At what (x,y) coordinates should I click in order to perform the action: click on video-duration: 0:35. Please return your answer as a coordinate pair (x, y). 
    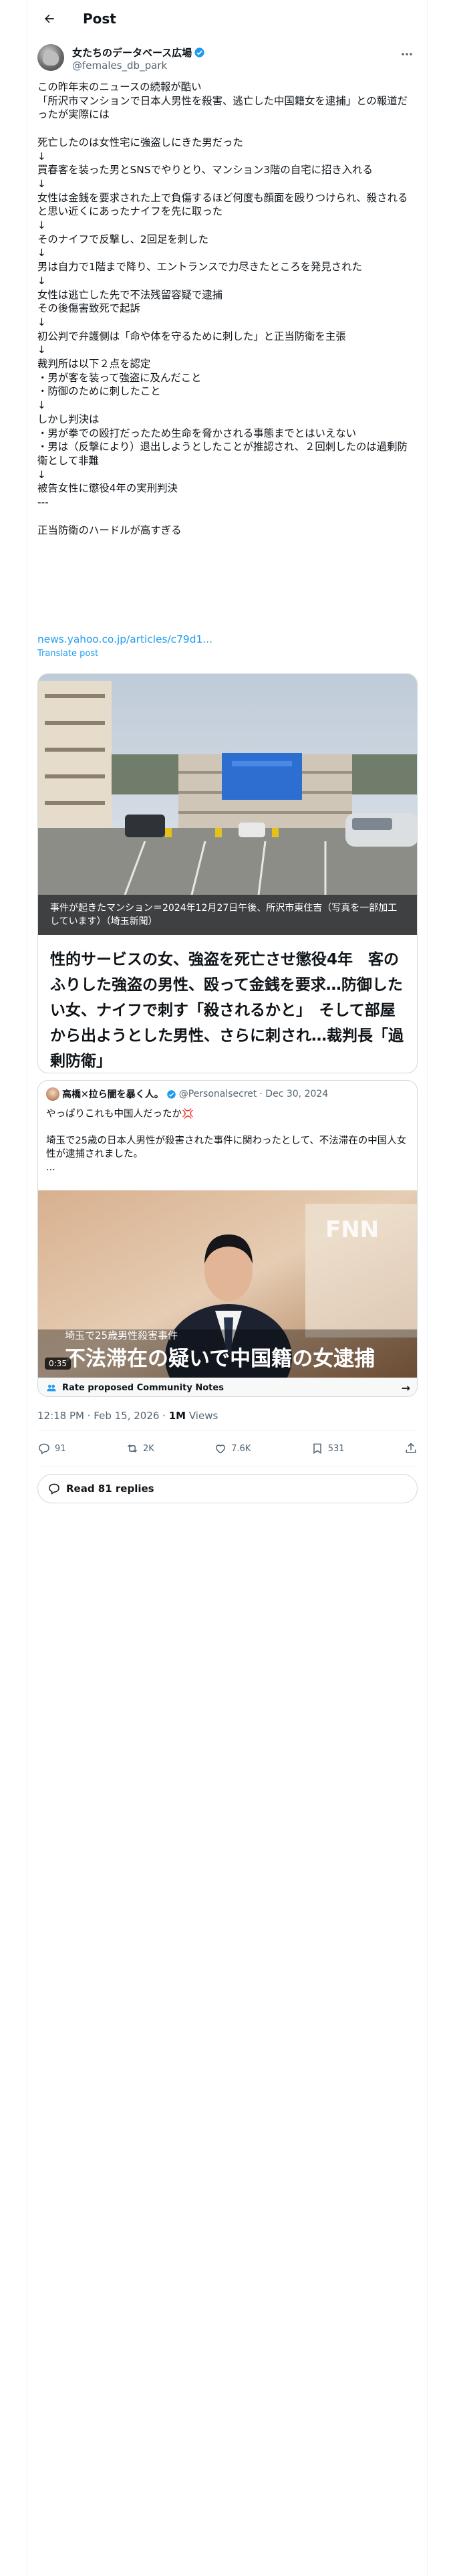
    Looking at the image, I should click on (58, 1364).